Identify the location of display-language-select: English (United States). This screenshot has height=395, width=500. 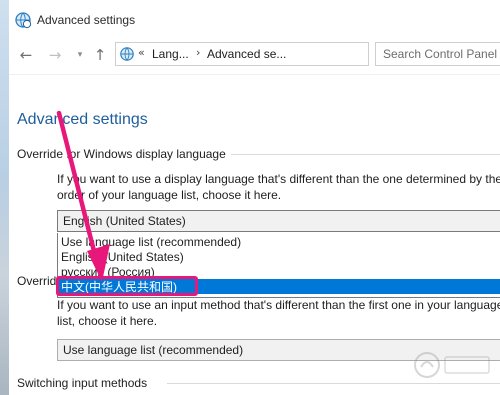
(278, 221).